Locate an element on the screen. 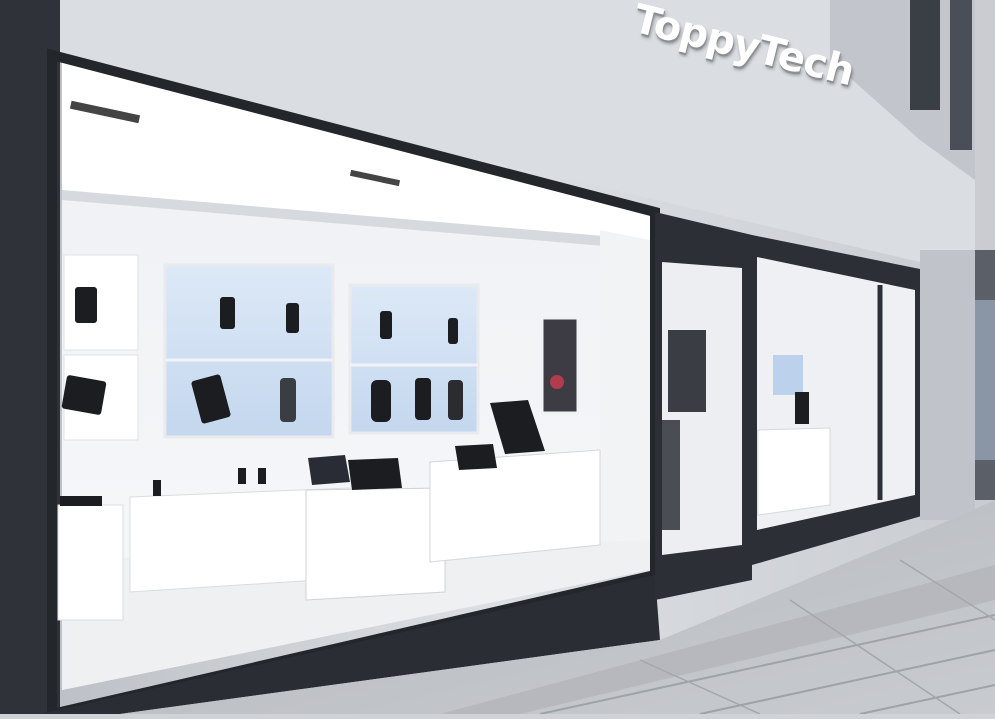 This screenshot has width=995, height=719. phone-display is located at coordinates (86, 305).